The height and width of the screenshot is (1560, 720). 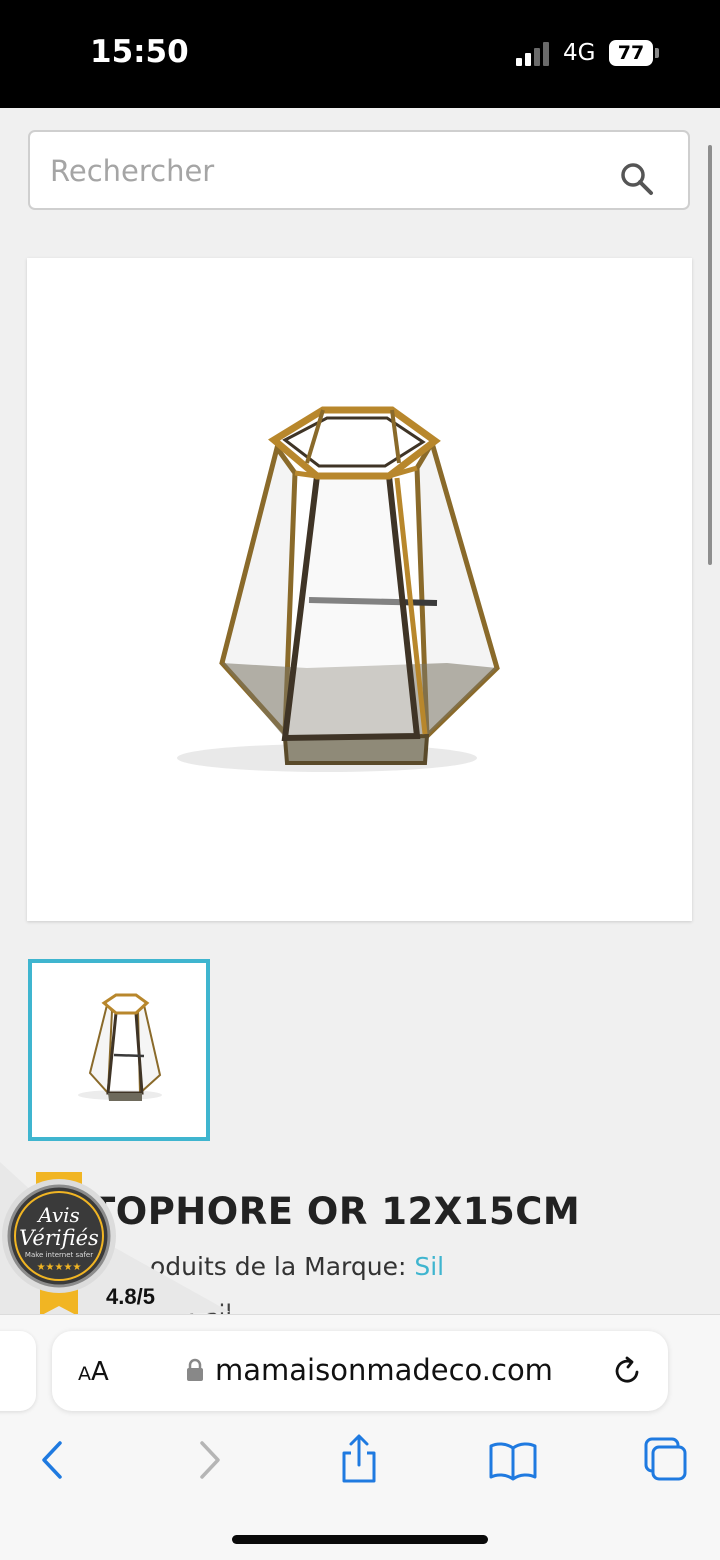 I want to click on battery-icon: 77, so click(x=631, y=53).